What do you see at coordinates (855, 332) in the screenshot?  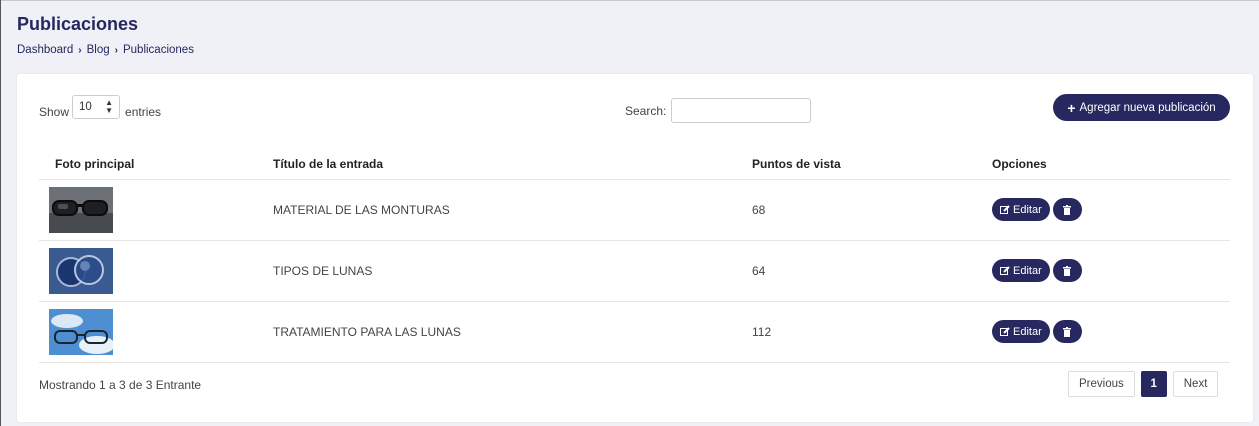 I see `views-cell: 112` at bounding box center [855, 332].